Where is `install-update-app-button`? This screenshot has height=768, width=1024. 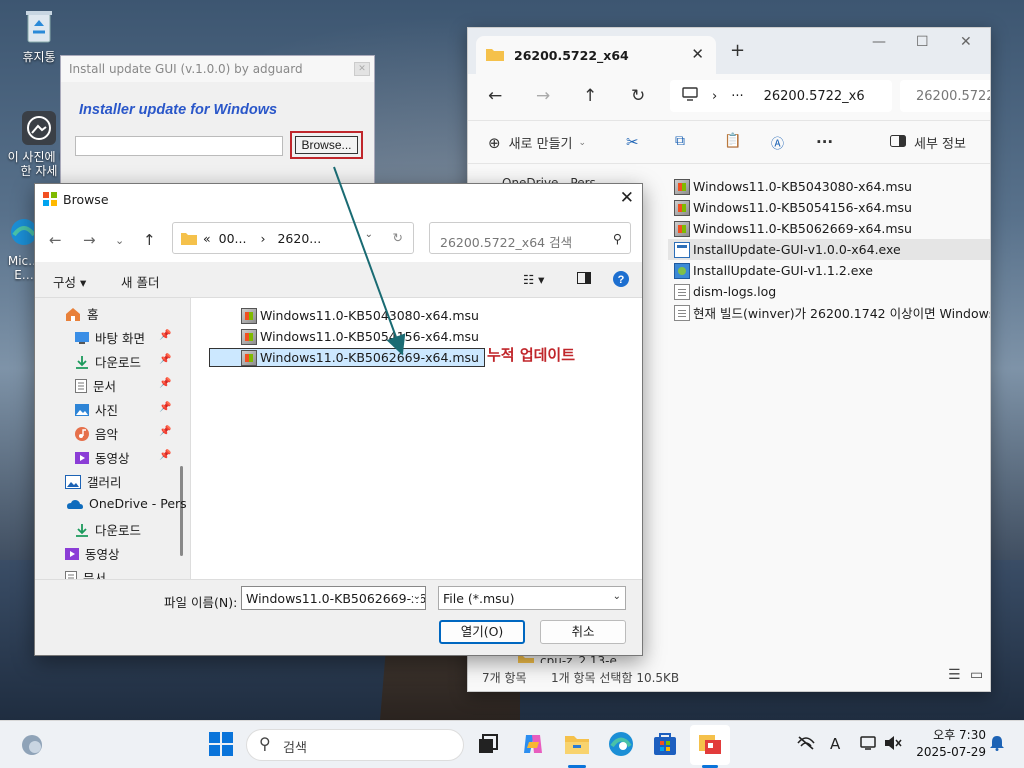 install-update-app-button is located at coordinates (710, 746).